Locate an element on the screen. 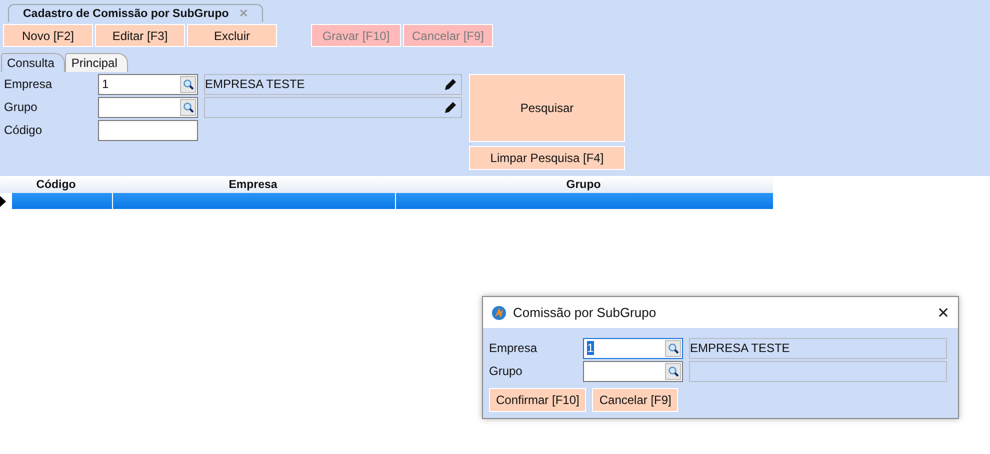  dialog-title: Comissão por SubGrupo is located at coordinates (585, 312).